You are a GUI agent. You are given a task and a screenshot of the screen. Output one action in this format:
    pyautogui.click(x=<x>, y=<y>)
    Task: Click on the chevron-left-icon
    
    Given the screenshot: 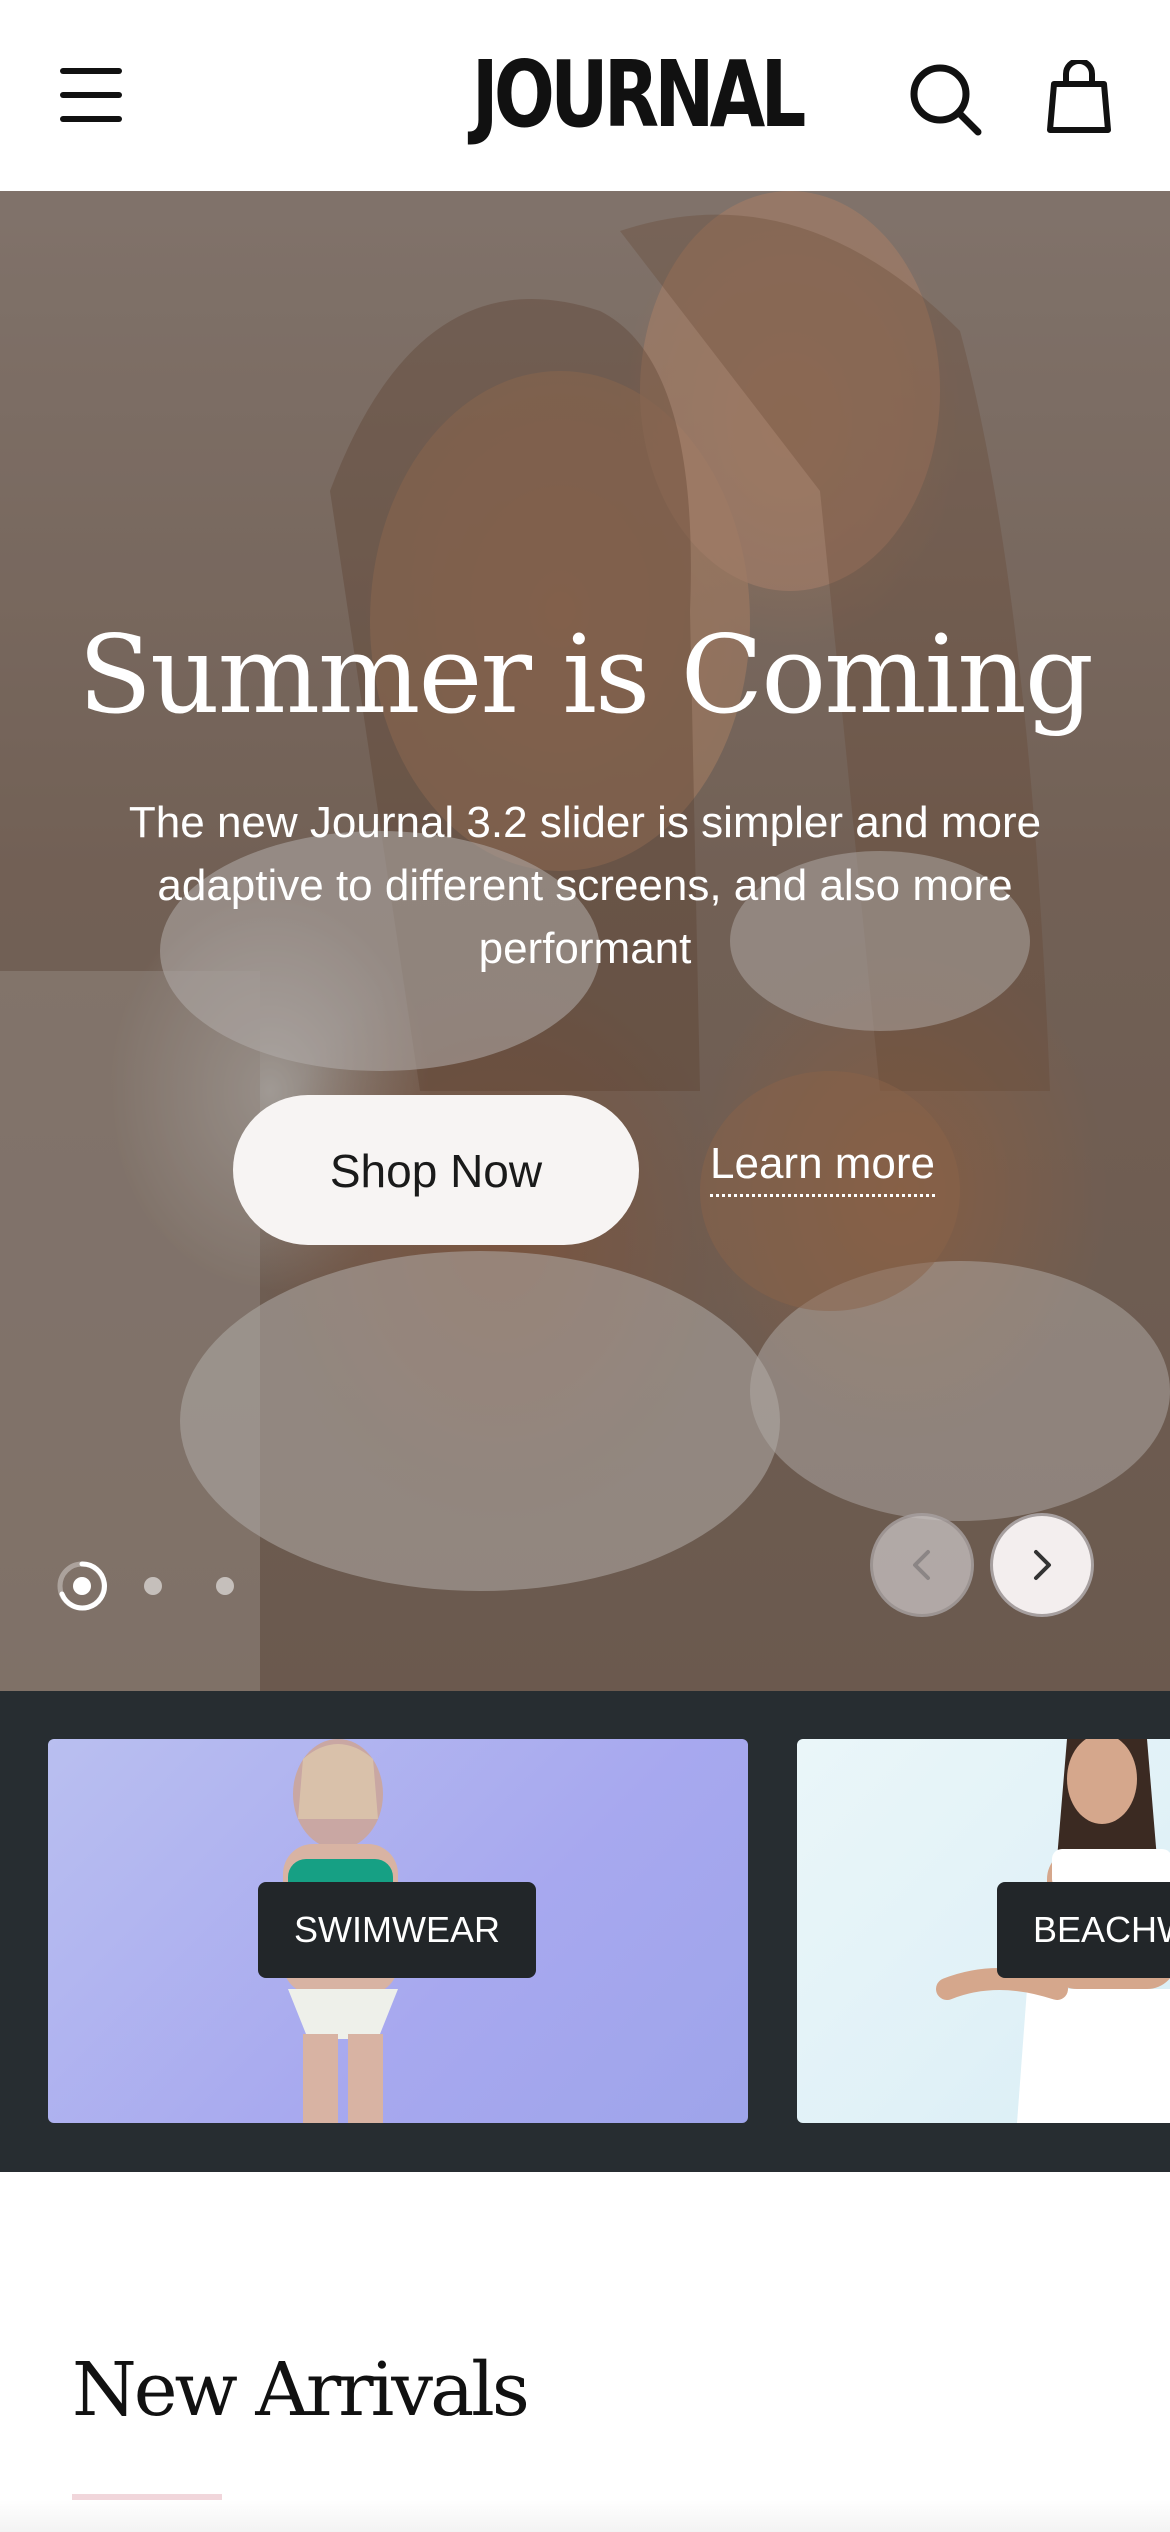 What is the action you would take?
    pyautogui.click(x=921, y=1565)
    